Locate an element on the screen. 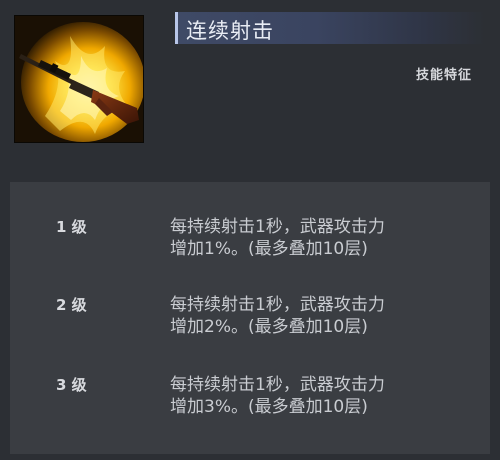 The image size is (500, 460). level-description: 每持续射击1秒，武器攻击力 增加2%。(最多叠加10层) is located at coordinates (320, 316).